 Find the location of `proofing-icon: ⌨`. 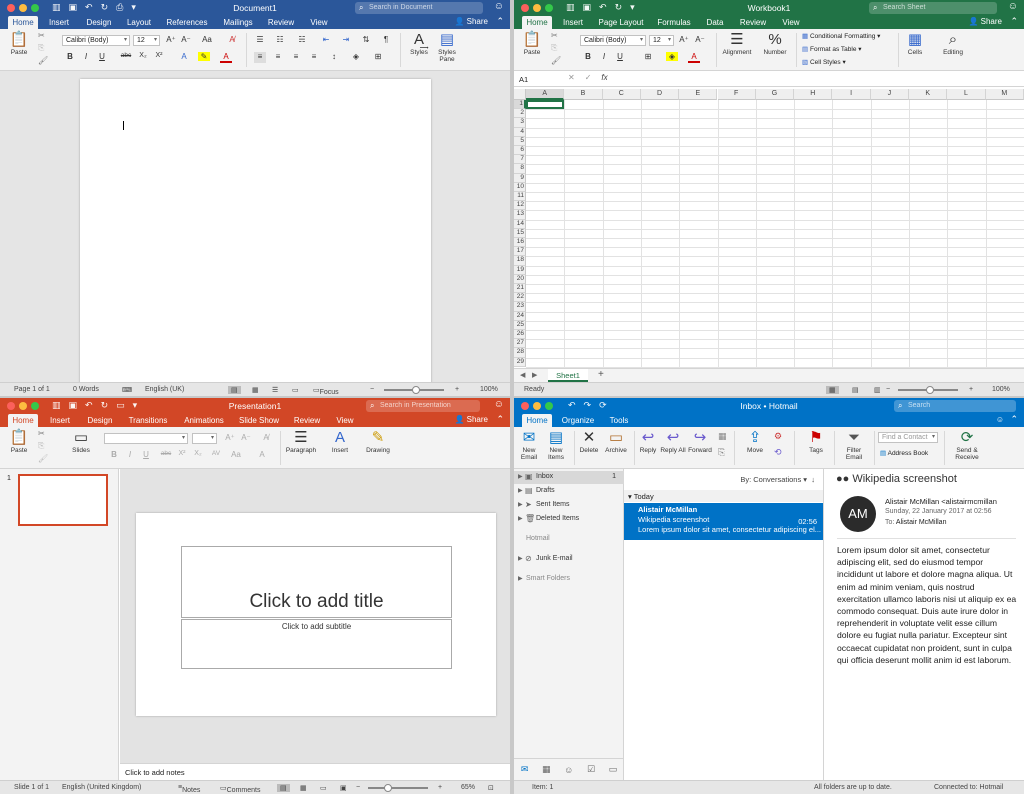

proofing-icon: ⌨ is located at coordinates (127, 390).